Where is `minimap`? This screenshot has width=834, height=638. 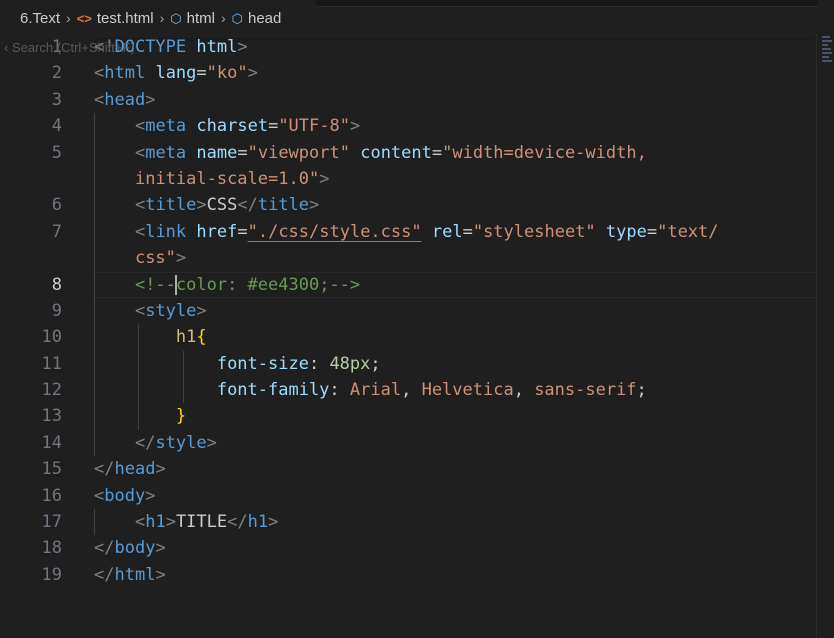
minimap is located at coordinates (826, 54).